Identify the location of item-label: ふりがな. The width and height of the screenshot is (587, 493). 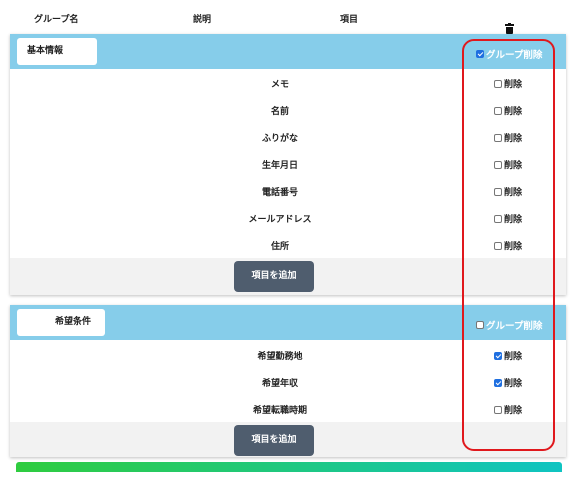
(279, 139).